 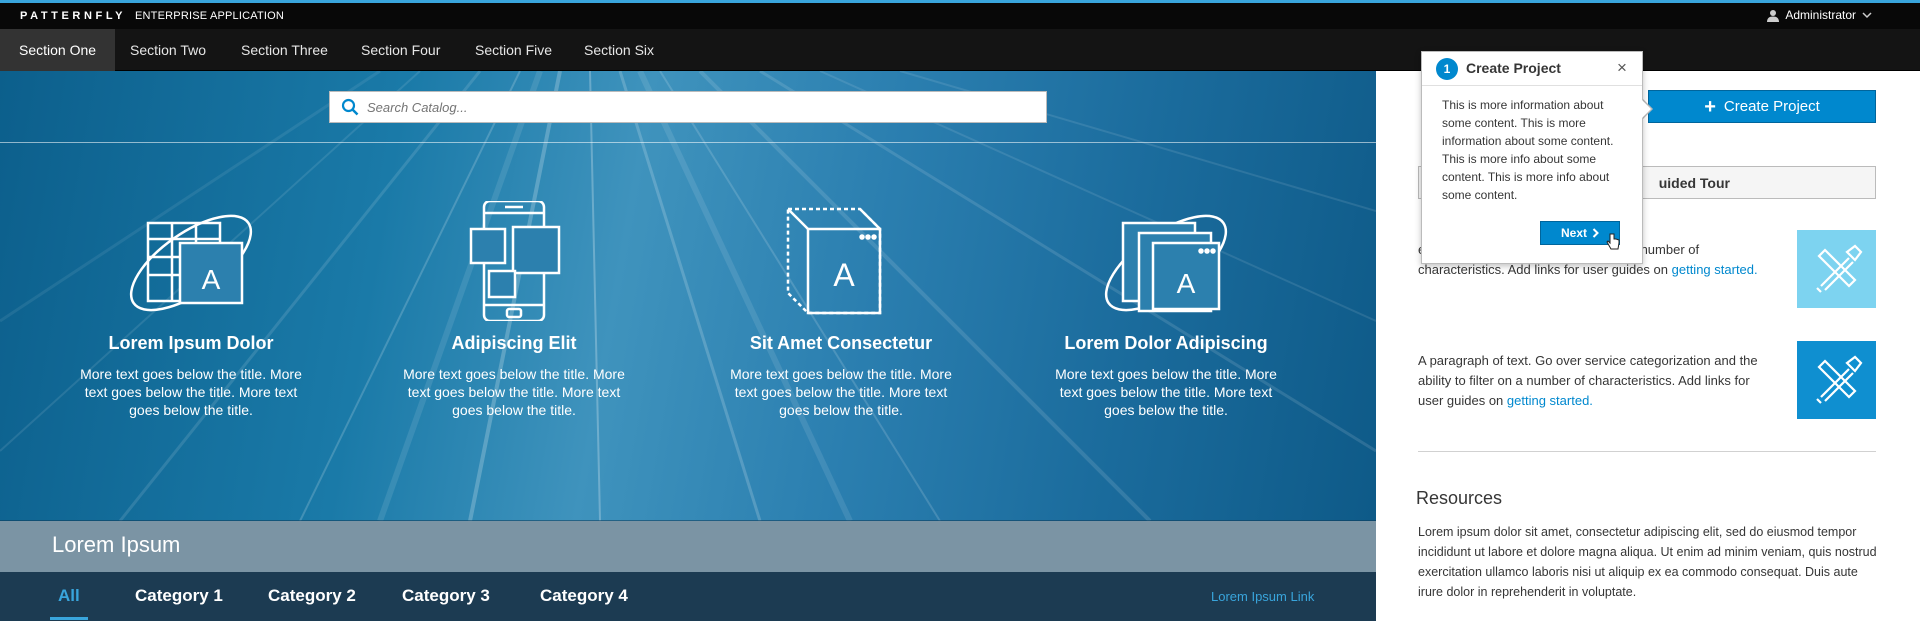 I want to click on stacked-windows-icon: A, so click(x=1166, y=263).